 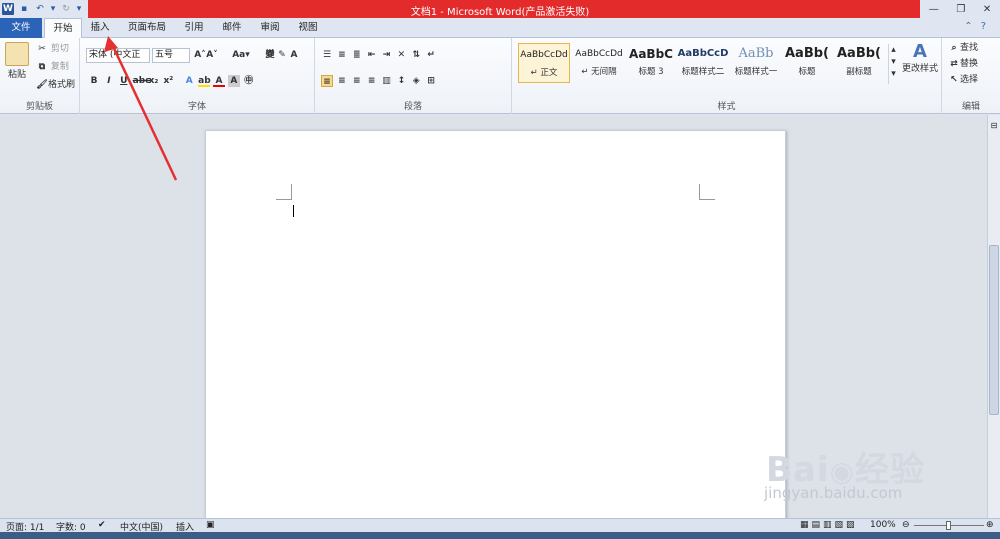 What do you see at coordinates (42, 66) in the screenshot?
I see `copy-icon: ⧉` at bounding box center [42, 66].